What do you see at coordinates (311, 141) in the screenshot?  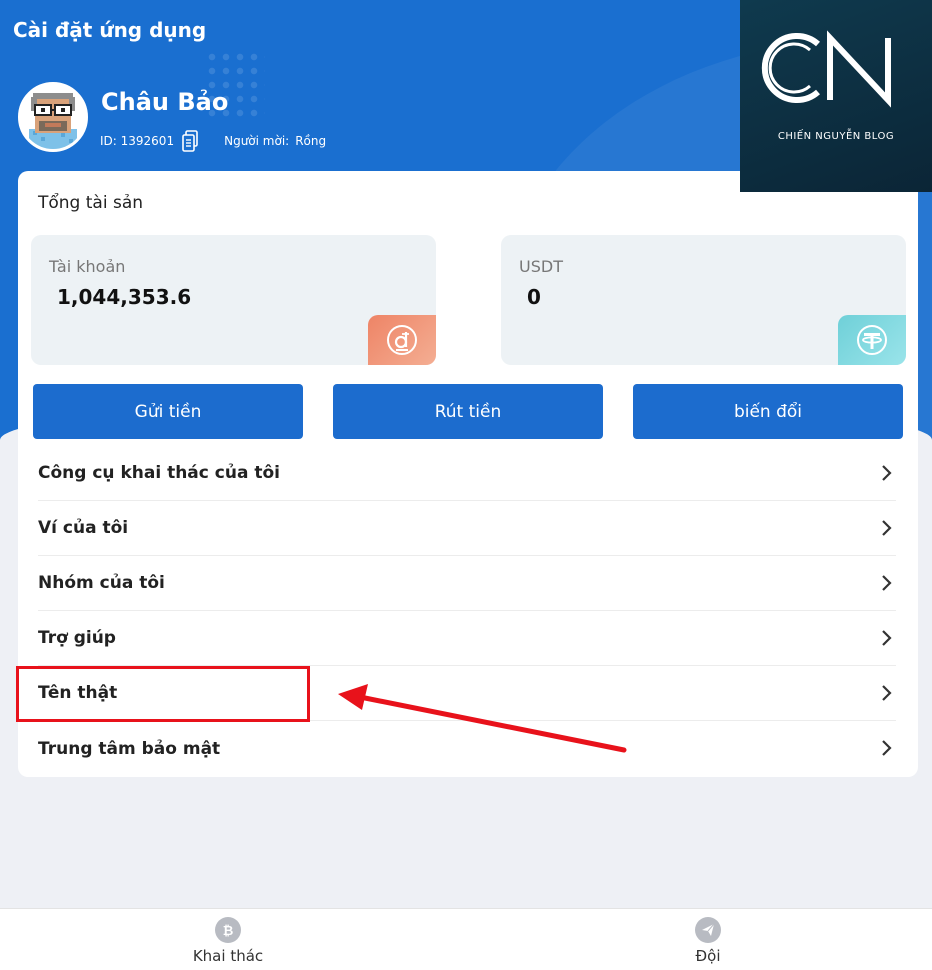 I see `inviter-value: Rồng` at bounding box center [311, 141].